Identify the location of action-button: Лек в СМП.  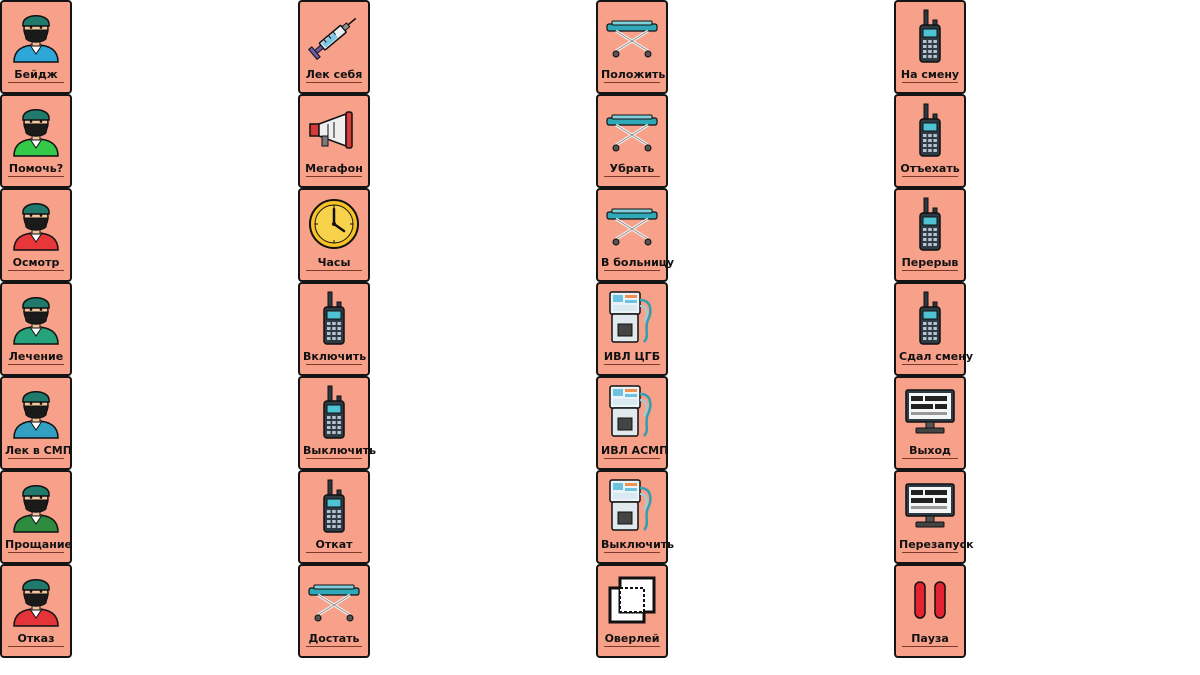
(36, 423).